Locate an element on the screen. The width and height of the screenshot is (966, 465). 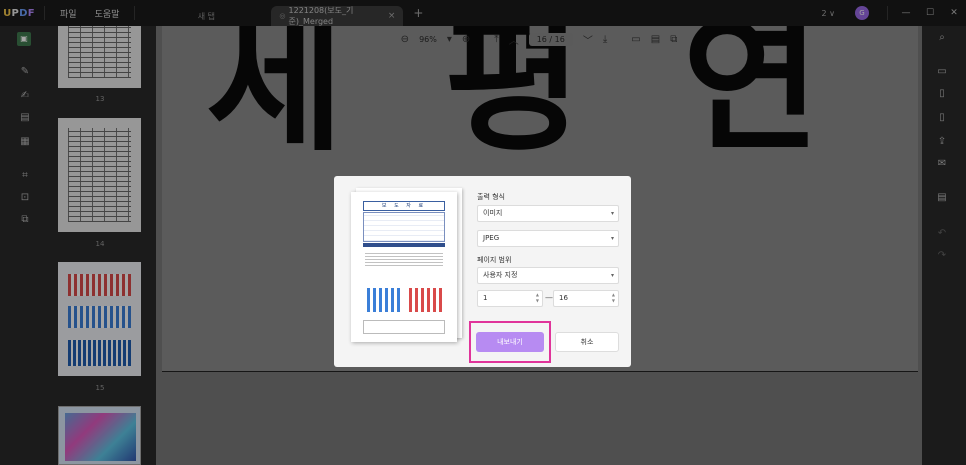
preview-title: 보 도 자 료 is located at coordinates (404, 206).